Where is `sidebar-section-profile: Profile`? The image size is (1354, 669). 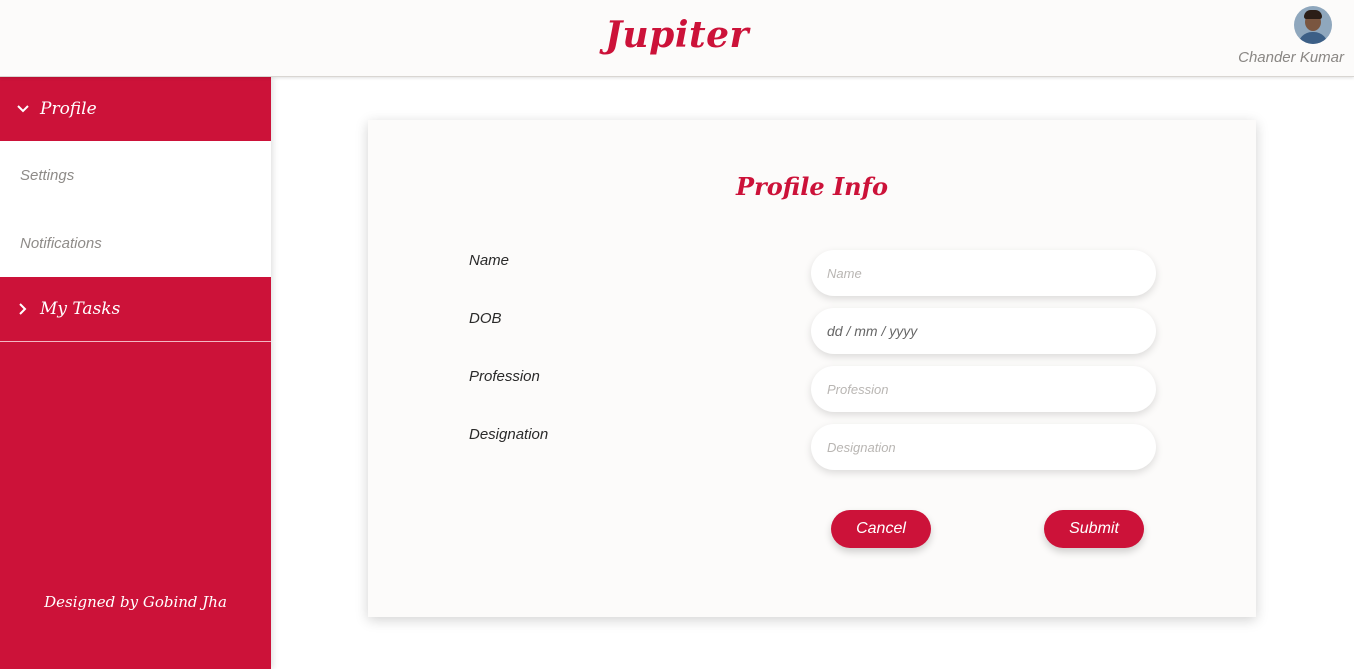 sidebar-section-profile: Profile is located at coordinates (135, 109).